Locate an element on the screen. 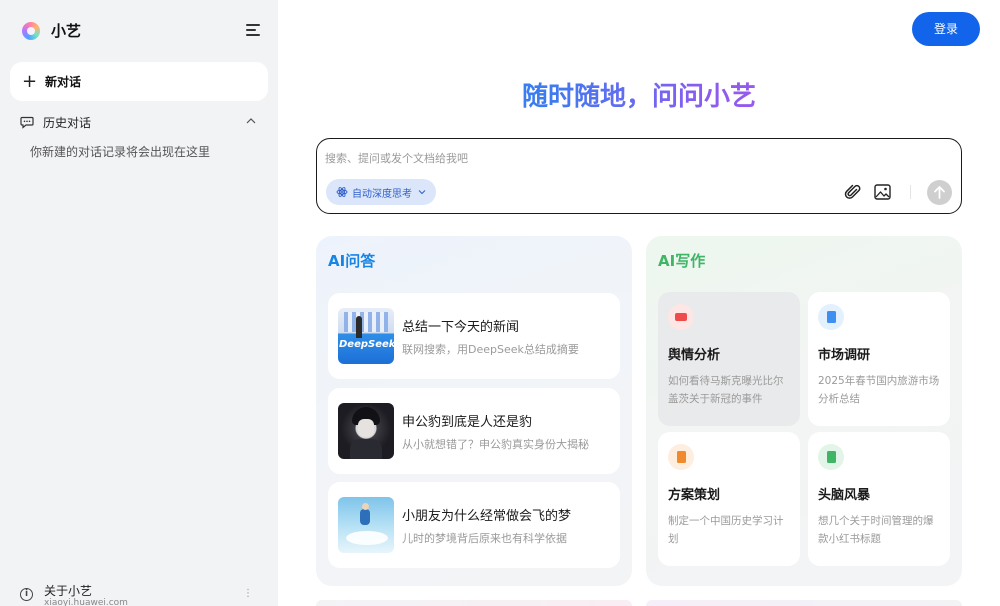  writing-item-subtitle: 制定一个中国历史学习计划 is located at coordinates (726, 530).